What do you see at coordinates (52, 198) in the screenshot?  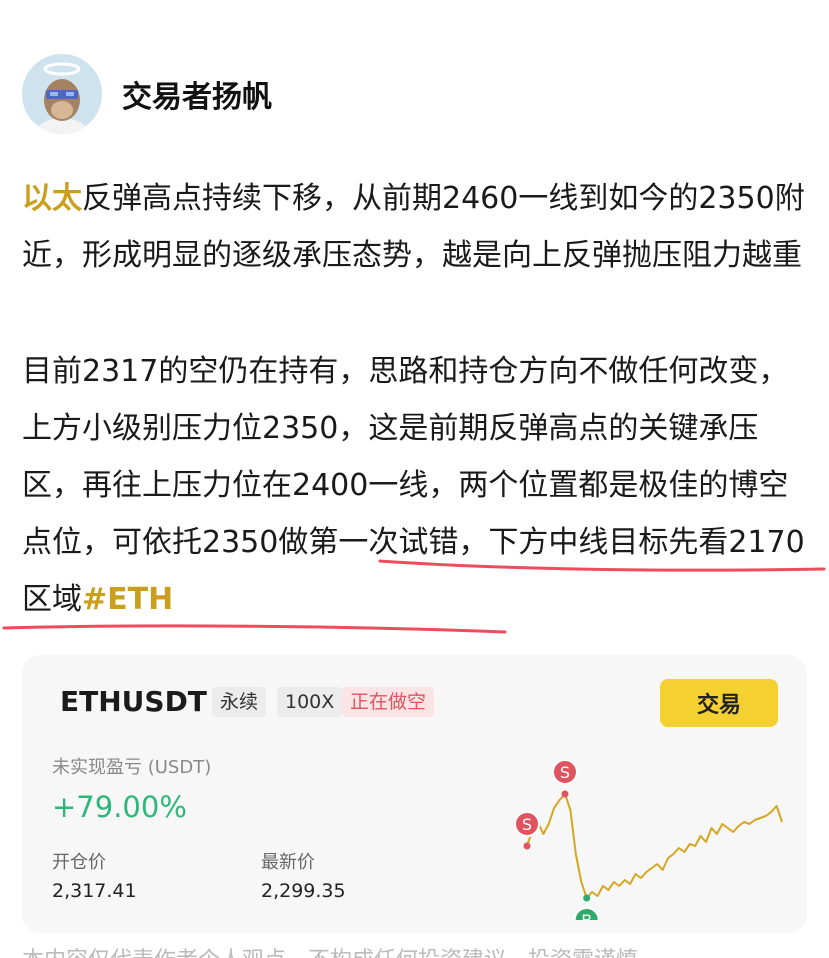 I see `coin-link: 以太` at bounding box center [52, 198].